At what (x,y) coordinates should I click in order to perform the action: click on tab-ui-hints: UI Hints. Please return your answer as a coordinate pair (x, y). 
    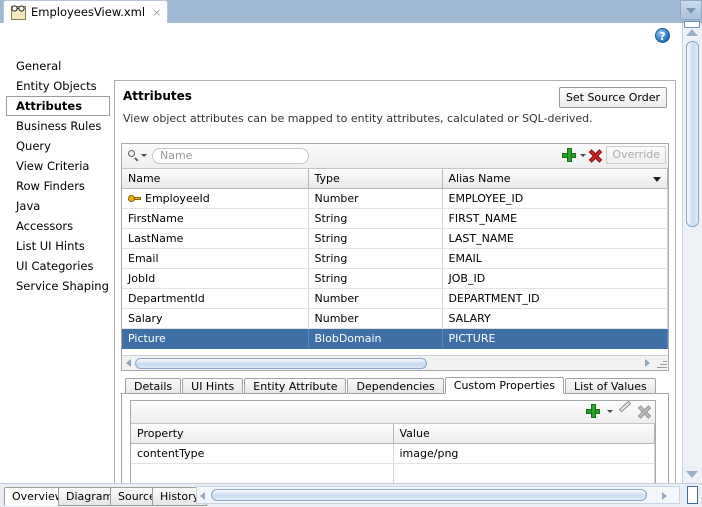
    Looking at the image, I should click on (213, 386).